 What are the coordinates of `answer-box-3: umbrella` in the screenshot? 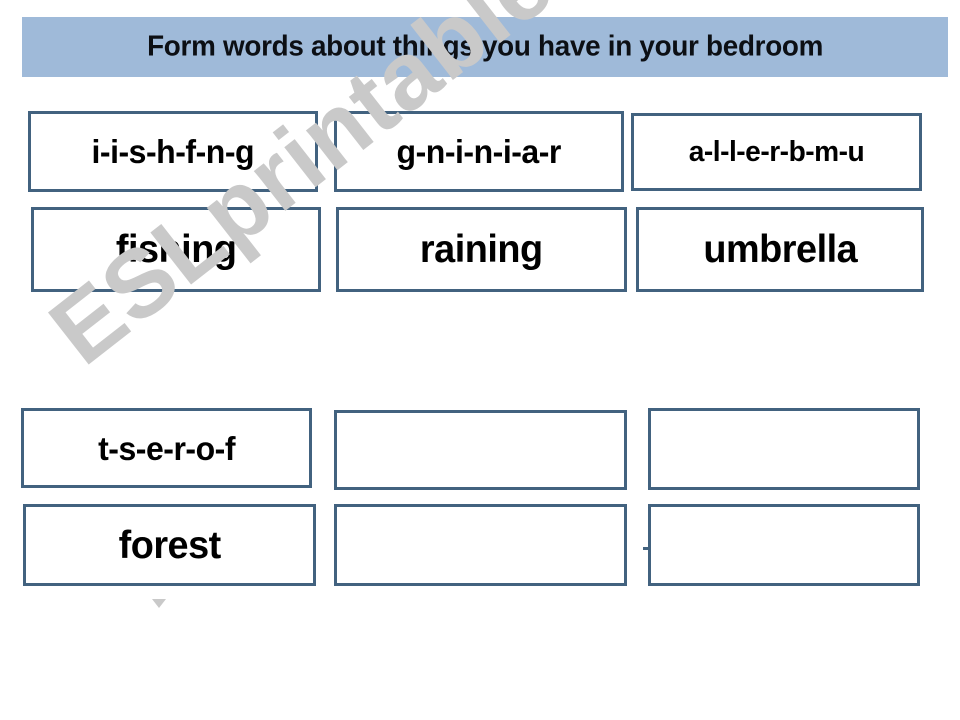 It's located at (780, 249).